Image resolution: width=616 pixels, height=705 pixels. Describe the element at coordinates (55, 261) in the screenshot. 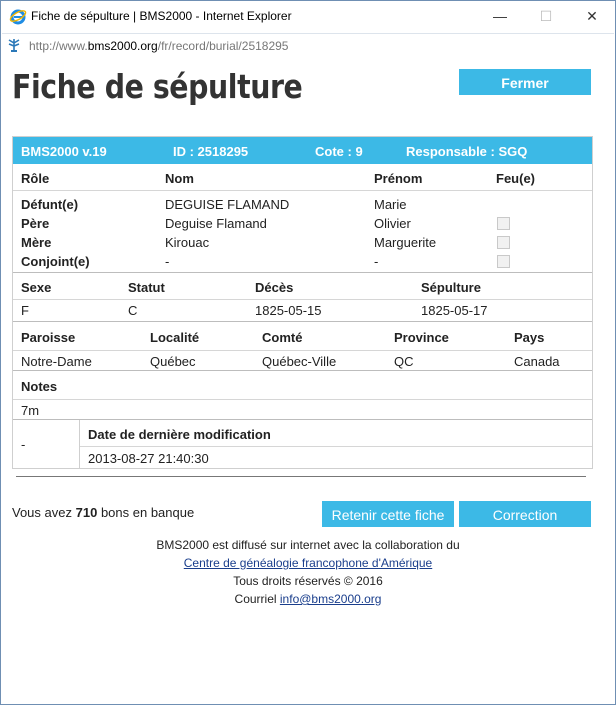

I see `person-role: Conjoint(e)` at that location.